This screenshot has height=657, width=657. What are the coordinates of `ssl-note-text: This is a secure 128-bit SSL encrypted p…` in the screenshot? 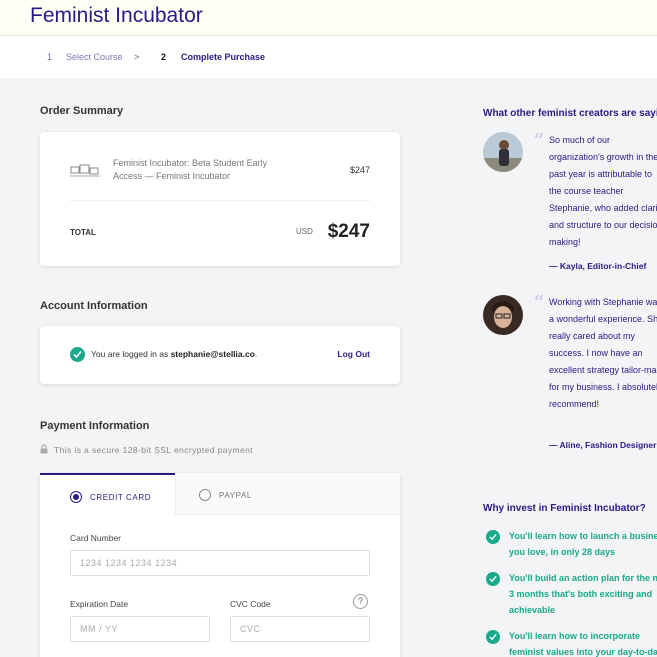 It's located at (154, 450).